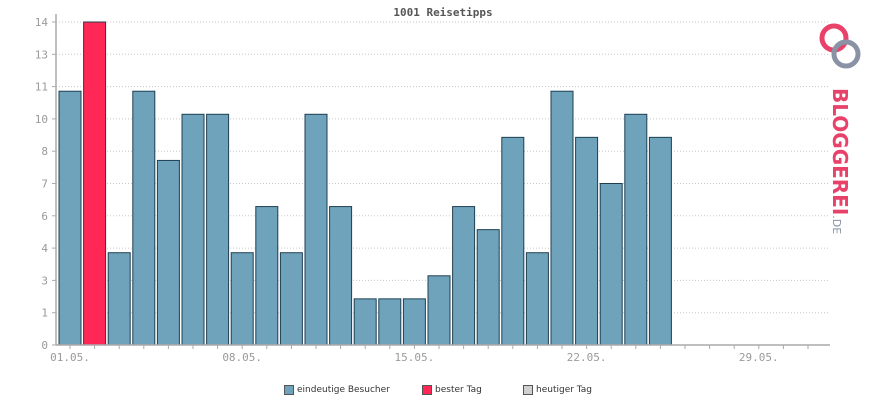 This screenshot has height=400, width=870. I want to click on legend-swatch-best-day, so click(427, 390).